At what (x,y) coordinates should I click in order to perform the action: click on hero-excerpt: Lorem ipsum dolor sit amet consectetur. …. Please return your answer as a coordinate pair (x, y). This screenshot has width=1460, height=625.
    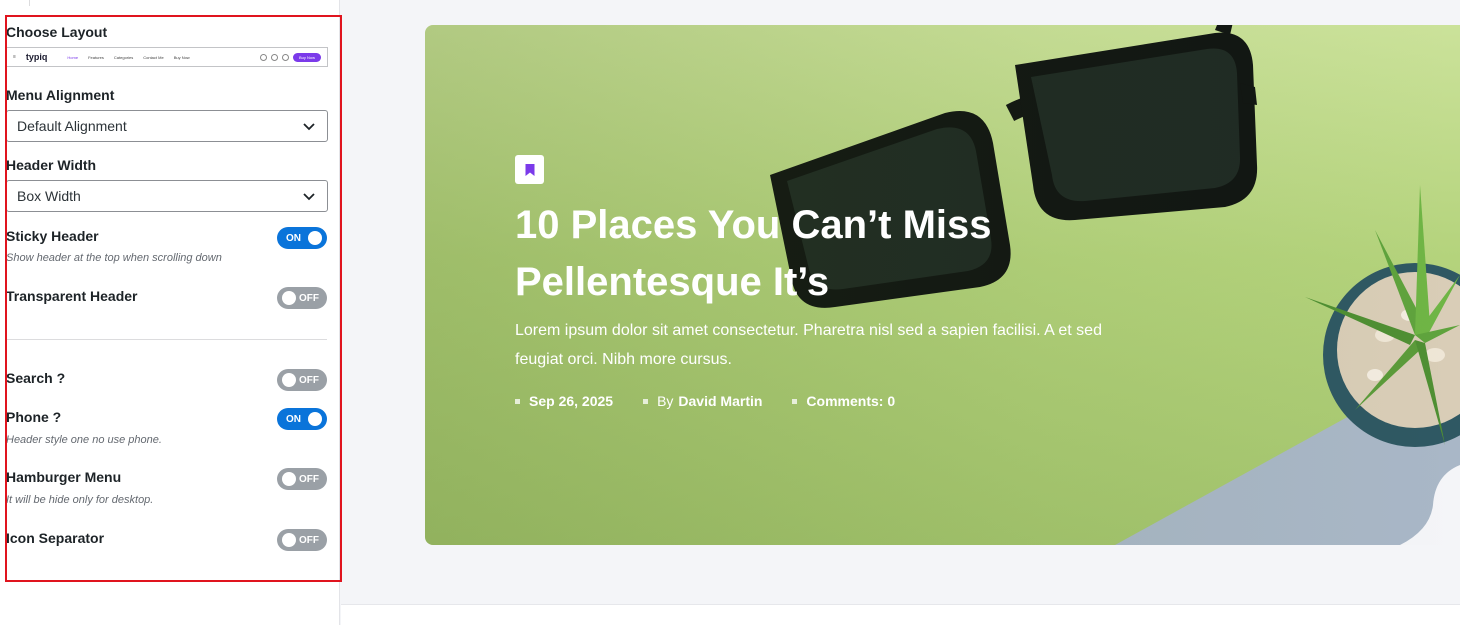
    Looking at the image, I should click on (808, 345).